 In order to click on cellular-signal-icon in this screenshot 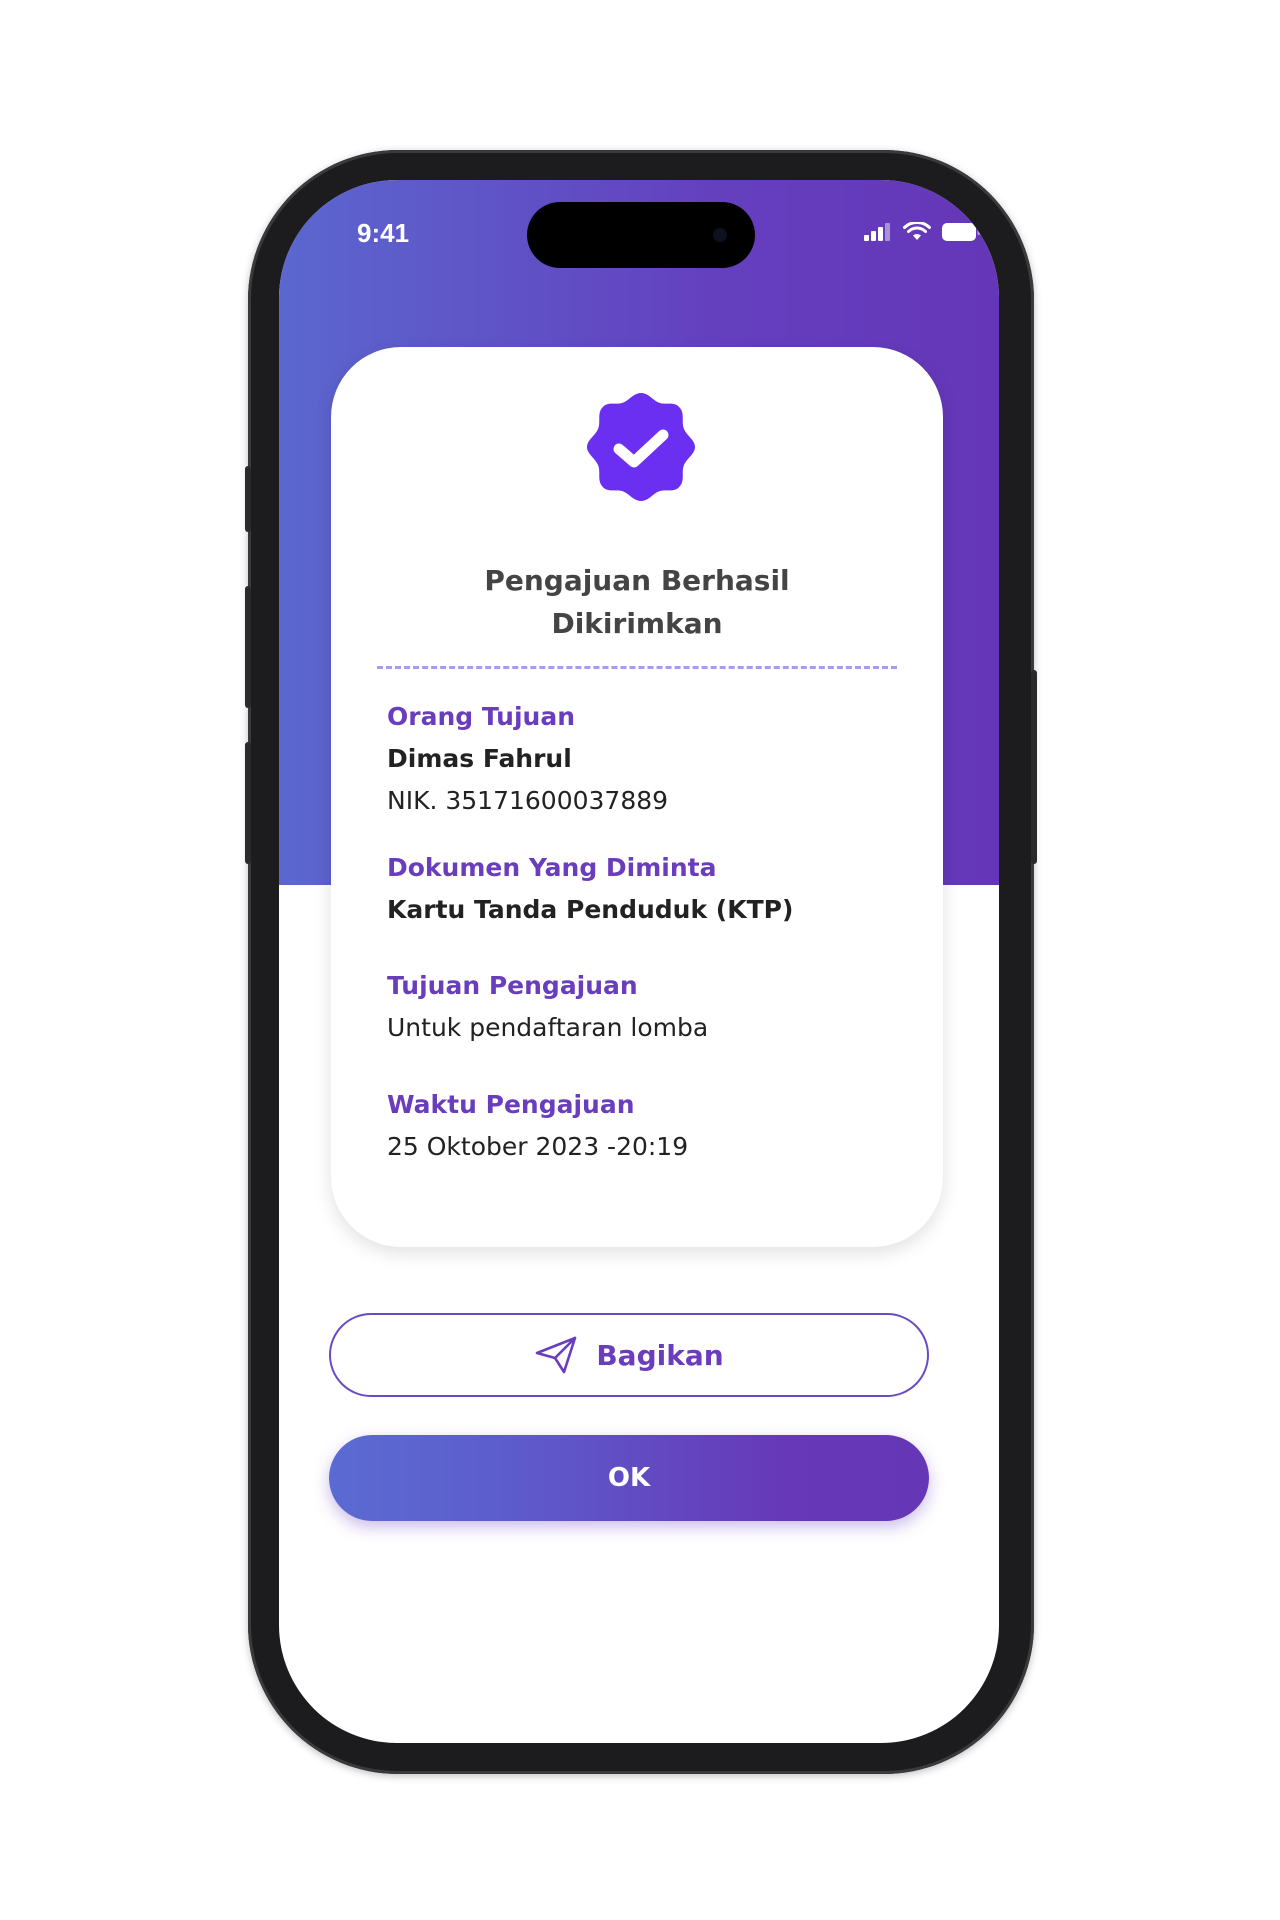, I will do `click(877, 232)`.